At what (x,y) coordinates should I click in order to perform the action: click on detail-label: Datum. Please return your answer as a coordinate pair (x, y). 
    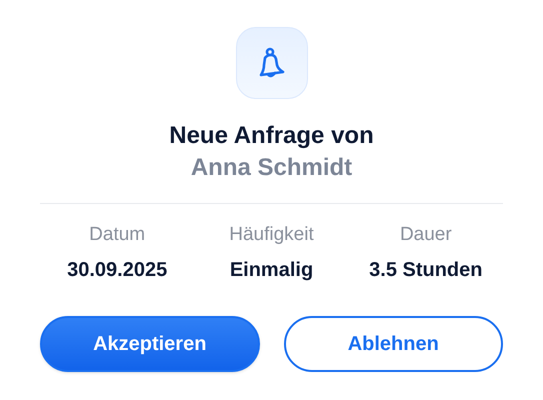
    Looking at the image, I should click on (117, 235).